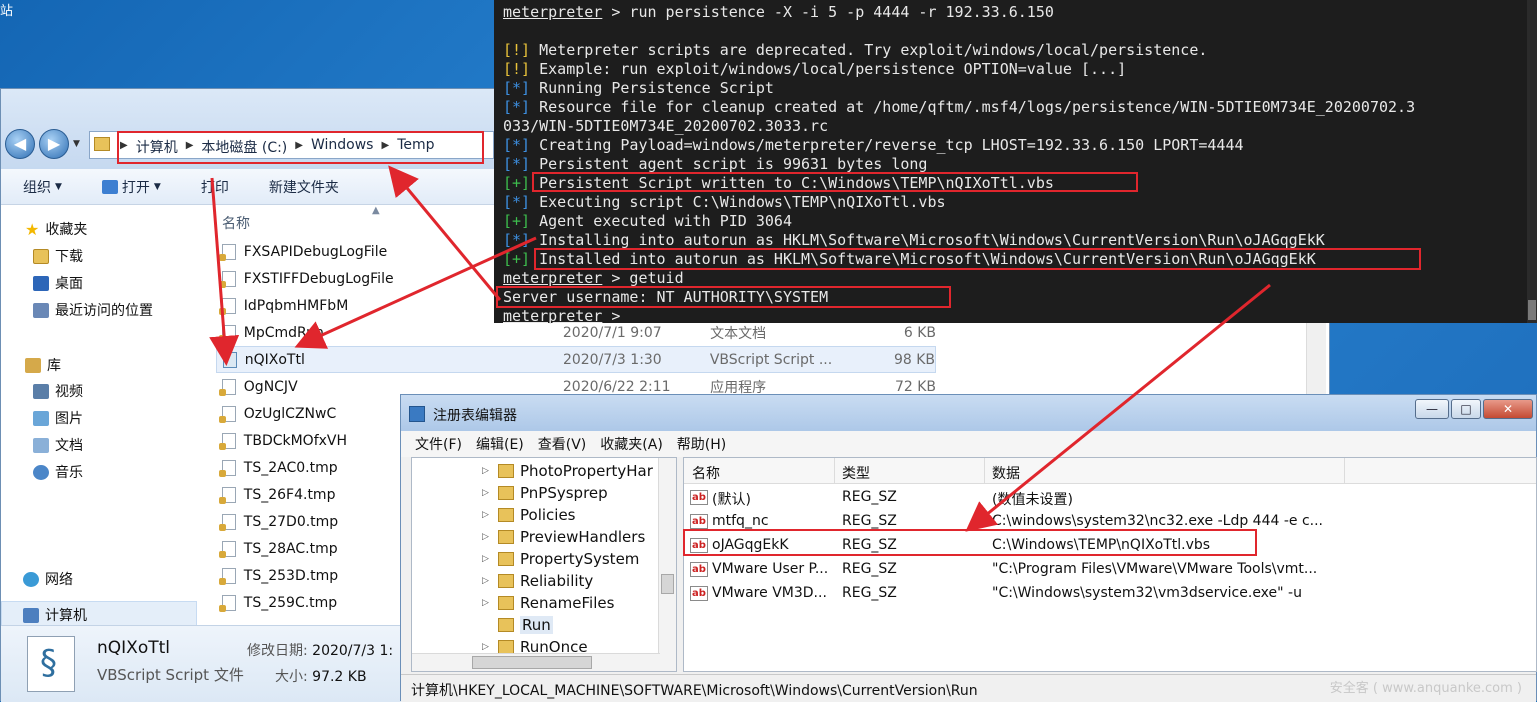 The height and width of the screenshot is (702, 1537). What do you see at coordinates (701, 444) in the screenshot?
I see `menu-help: 帮助(H)` at bounding box center [701, 444].